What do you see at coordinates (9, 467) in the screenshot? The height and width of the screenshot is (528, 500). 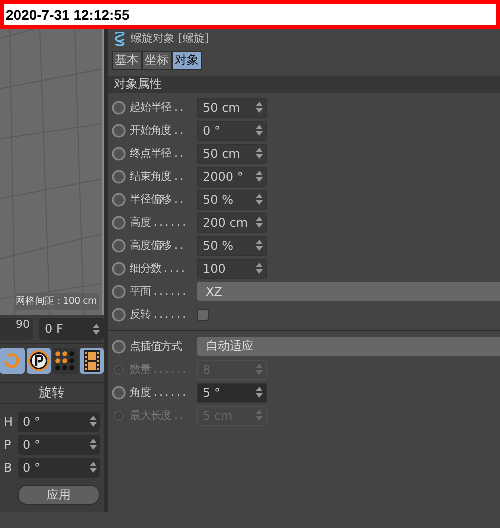 I see `axis-label: B` at bounding box center [9, 467].